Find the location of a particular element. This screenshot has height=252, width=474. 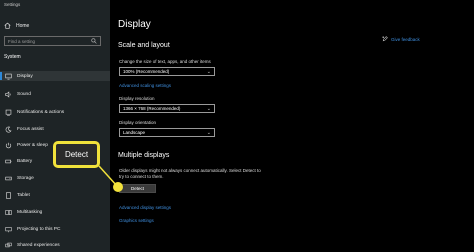

sidebar-item-label: Projecting to this PC is located at coordinates (39, 229).